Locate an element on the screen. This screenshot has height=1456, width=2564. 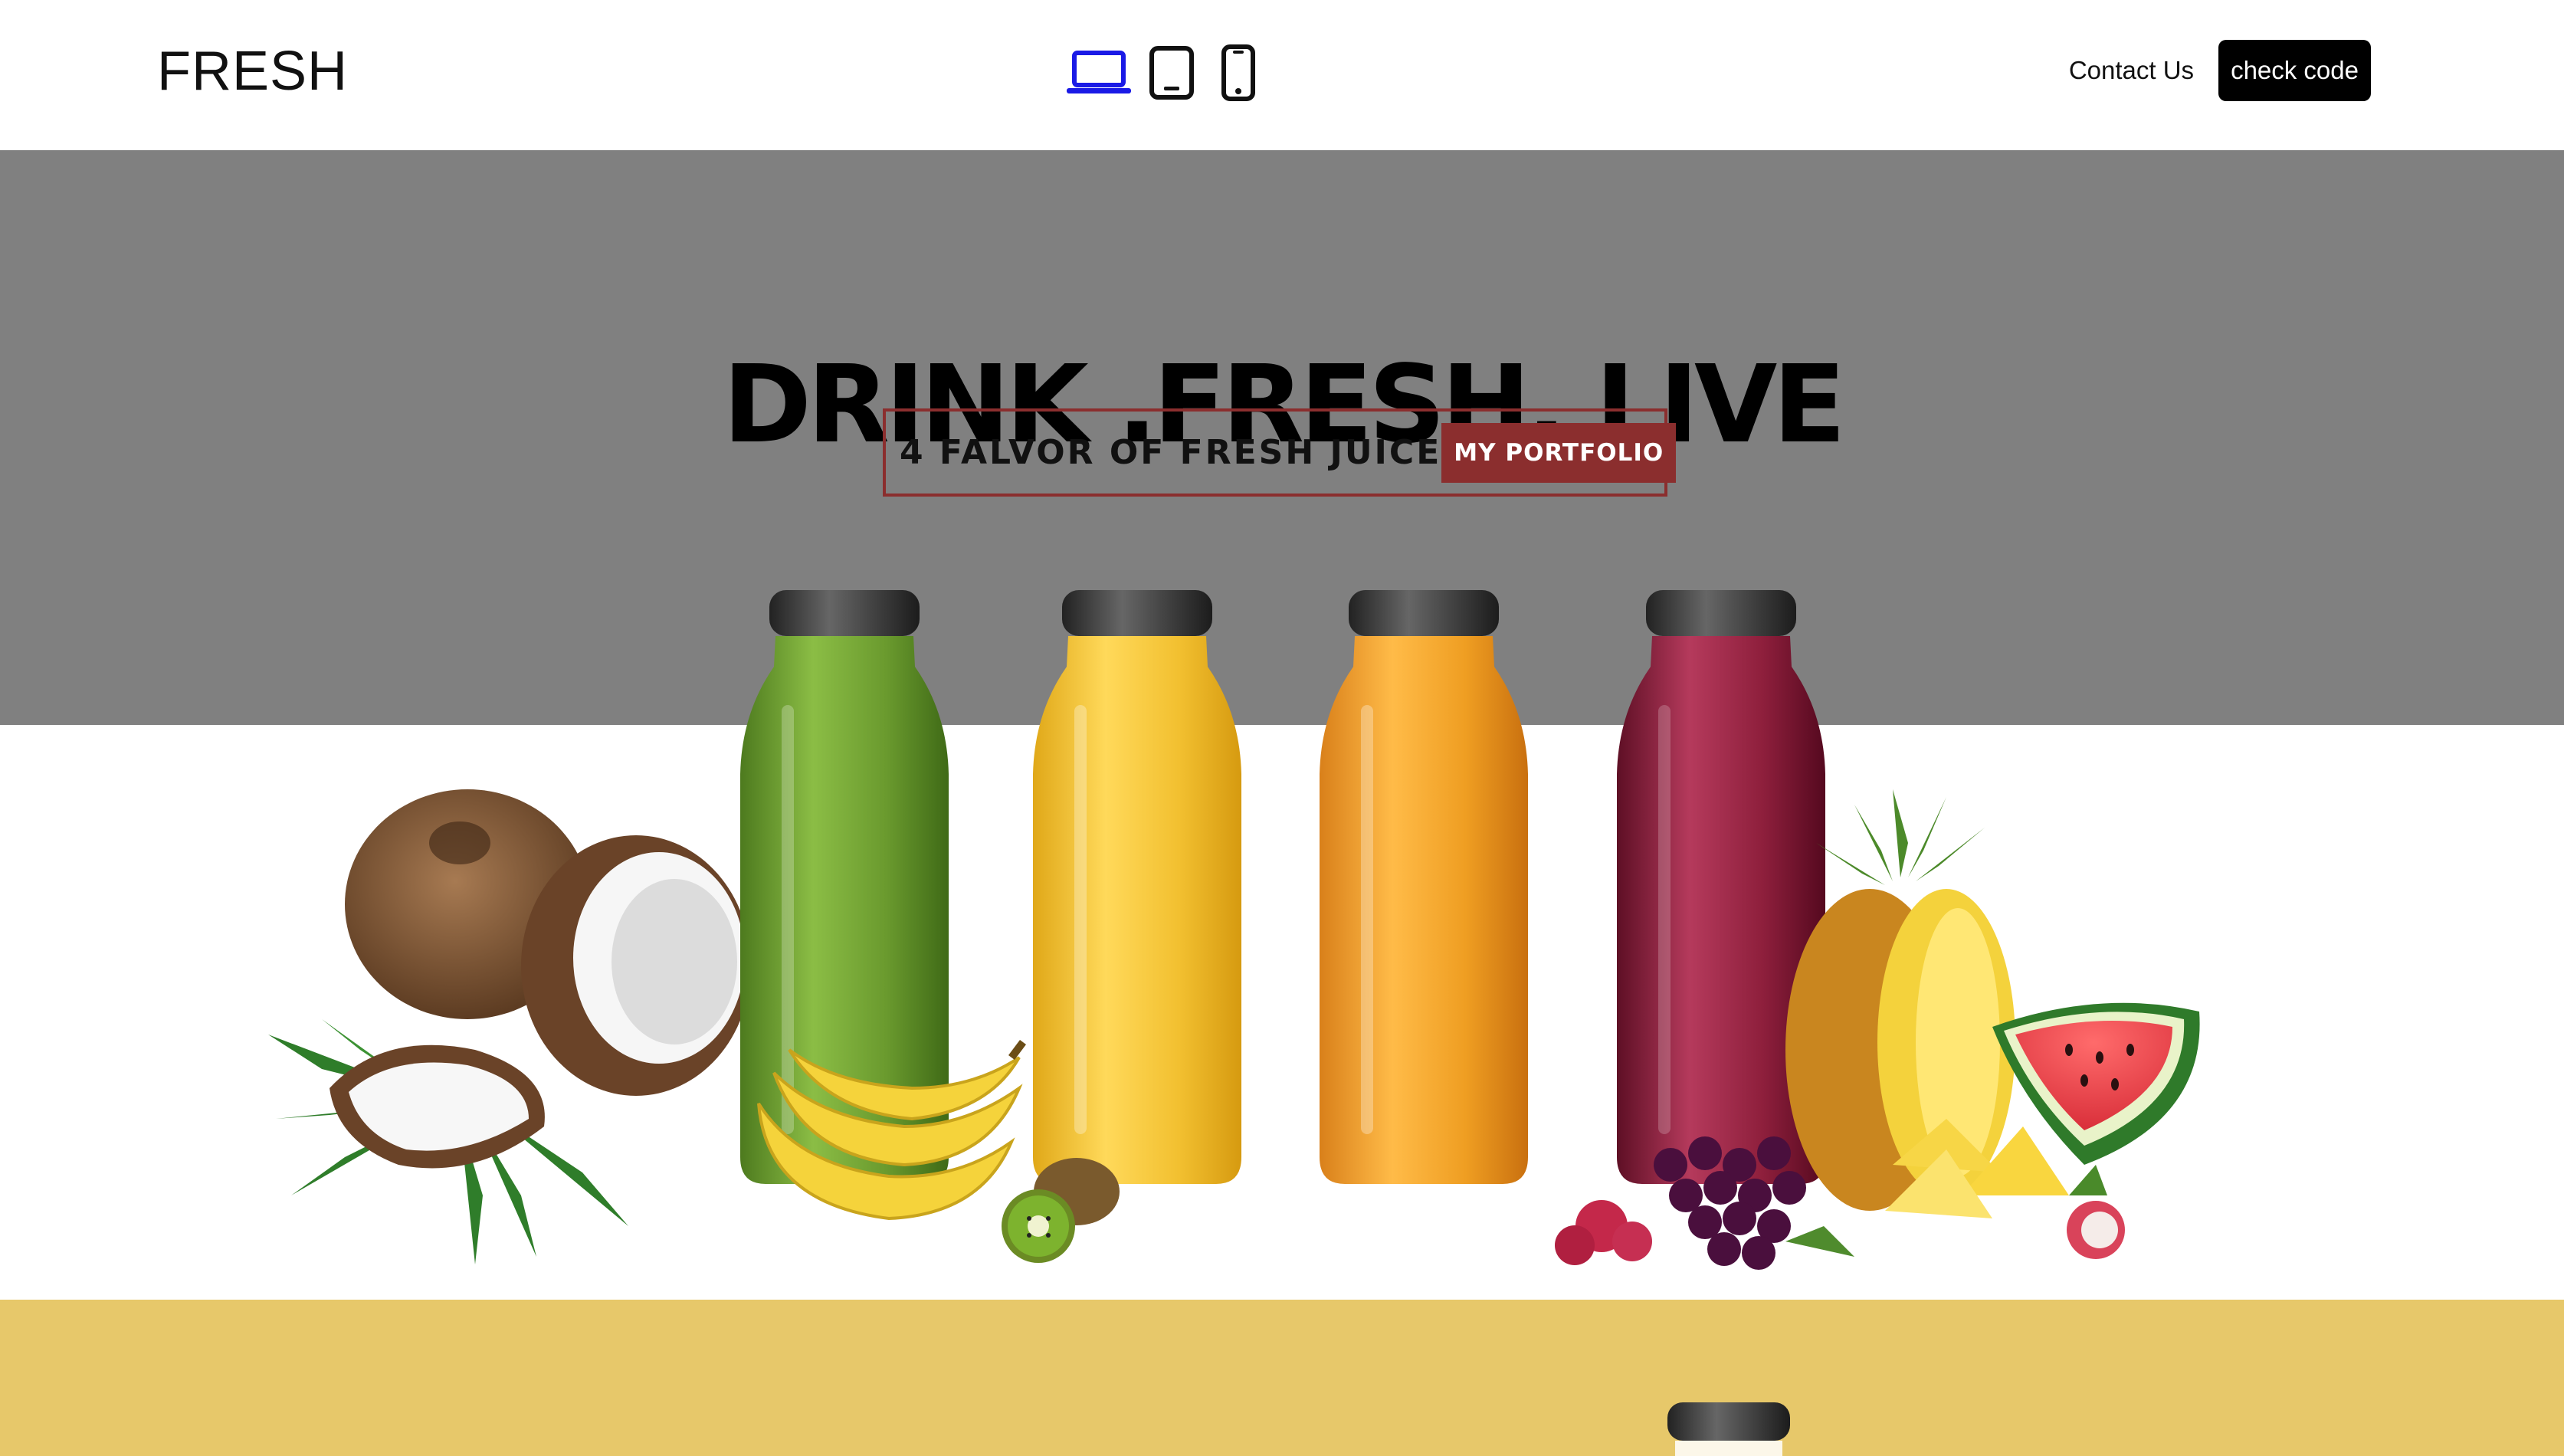
header-nav: Contact Us check code is located at coordinates (2220, 70).